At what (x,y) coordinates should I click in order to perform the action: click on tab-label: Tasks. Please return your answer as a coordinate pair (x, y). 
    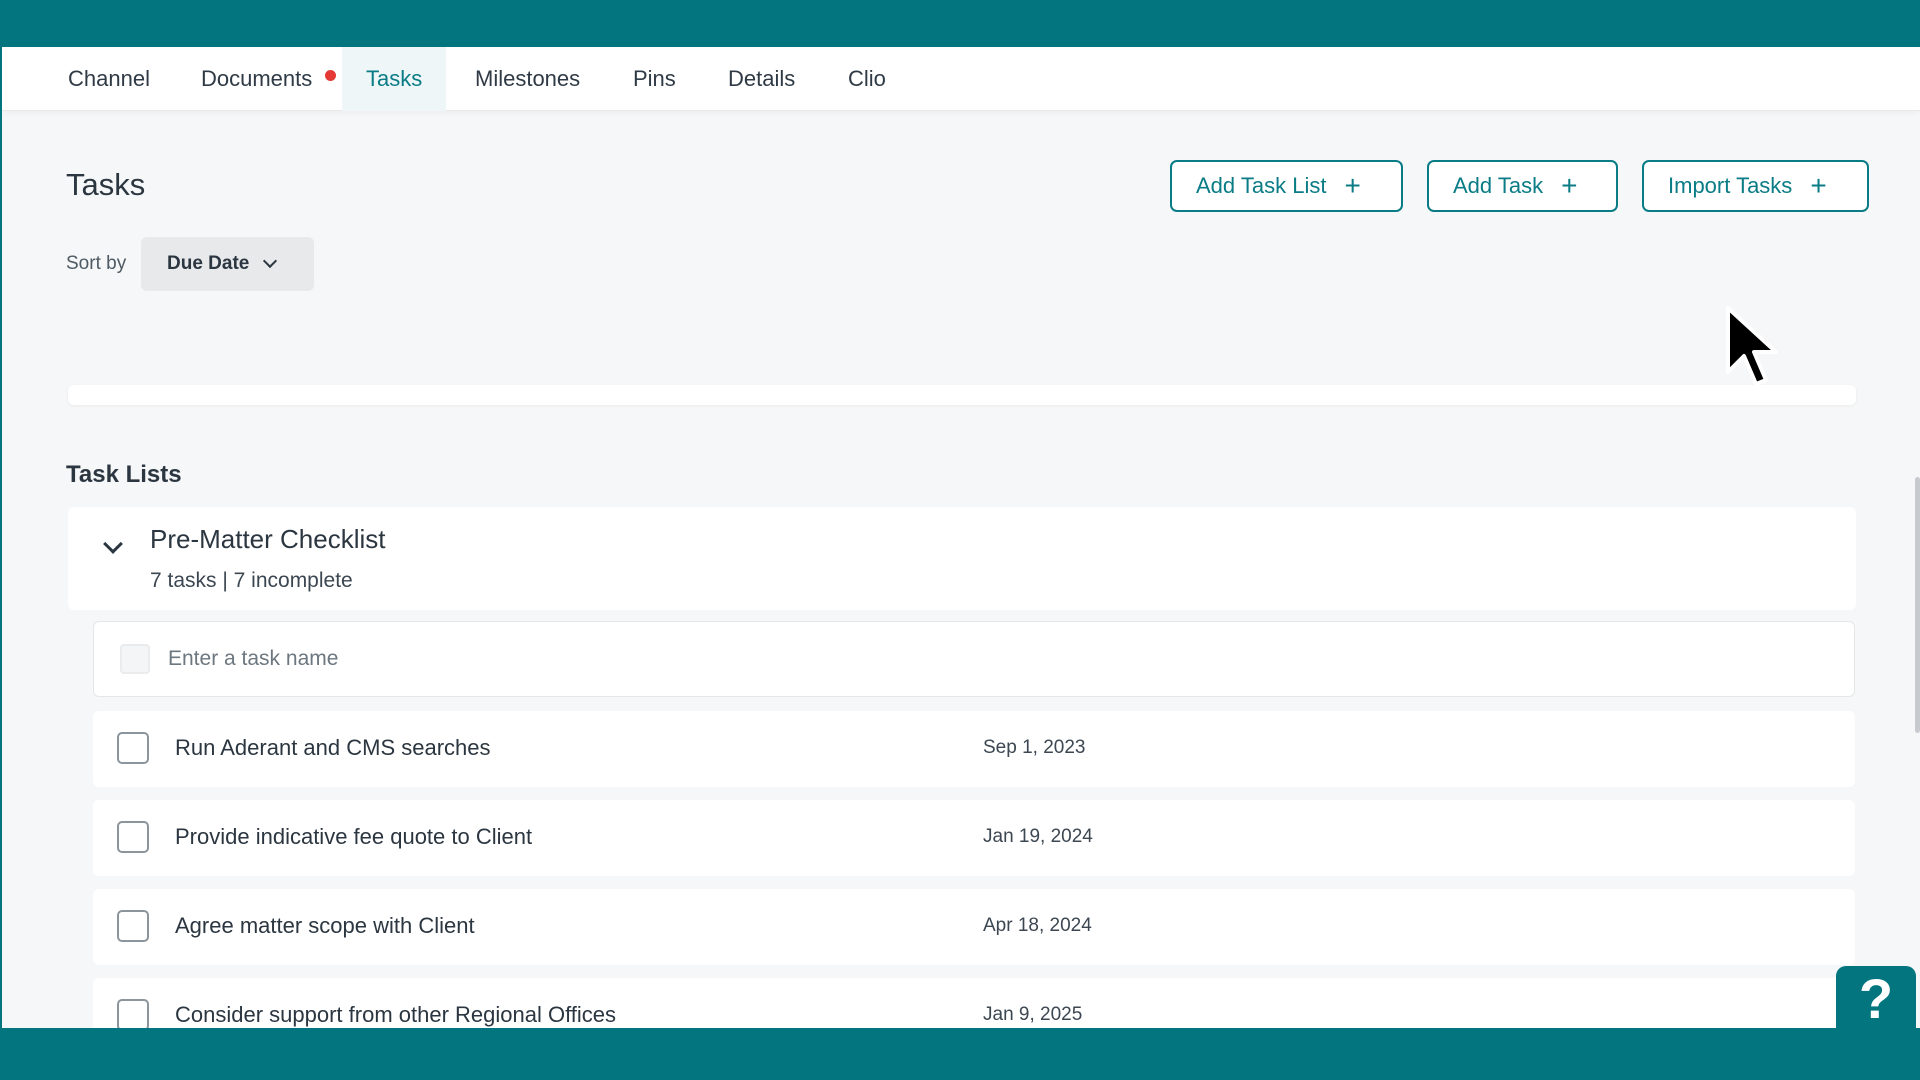
    Looking at the image, I should click on (394, 78).